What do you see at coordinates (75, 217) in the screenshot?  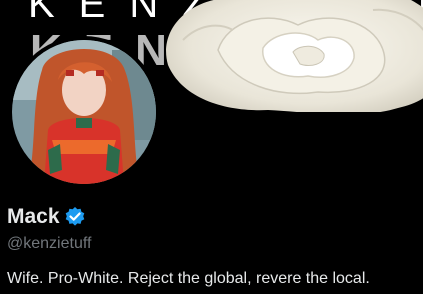 I see `verified-badge-icon` at bounding box center [75, 217].